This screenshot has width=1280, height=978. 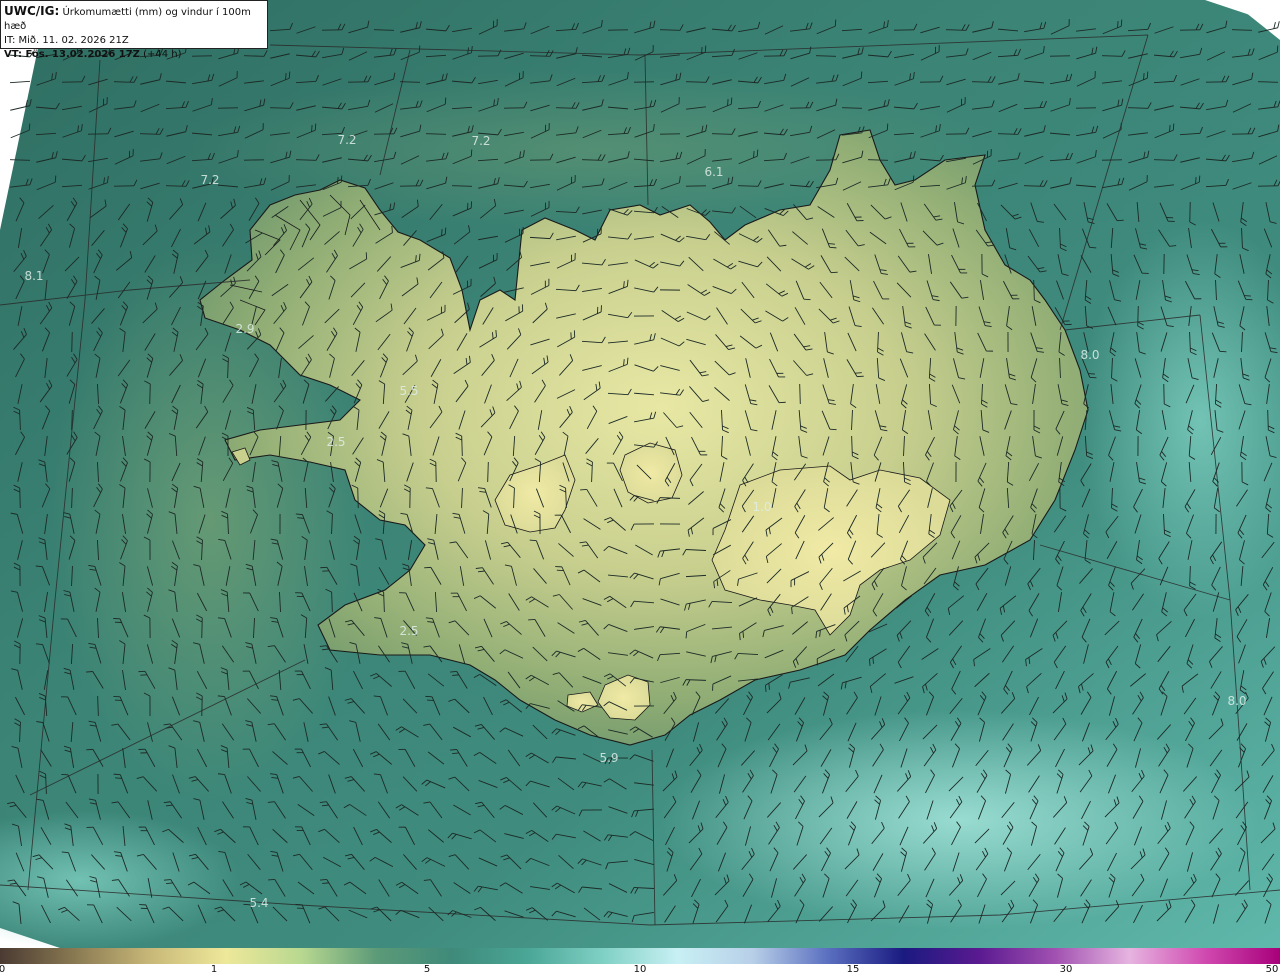 I want to click on colorbar-tick-label: 1, so click(x=214, y=969).